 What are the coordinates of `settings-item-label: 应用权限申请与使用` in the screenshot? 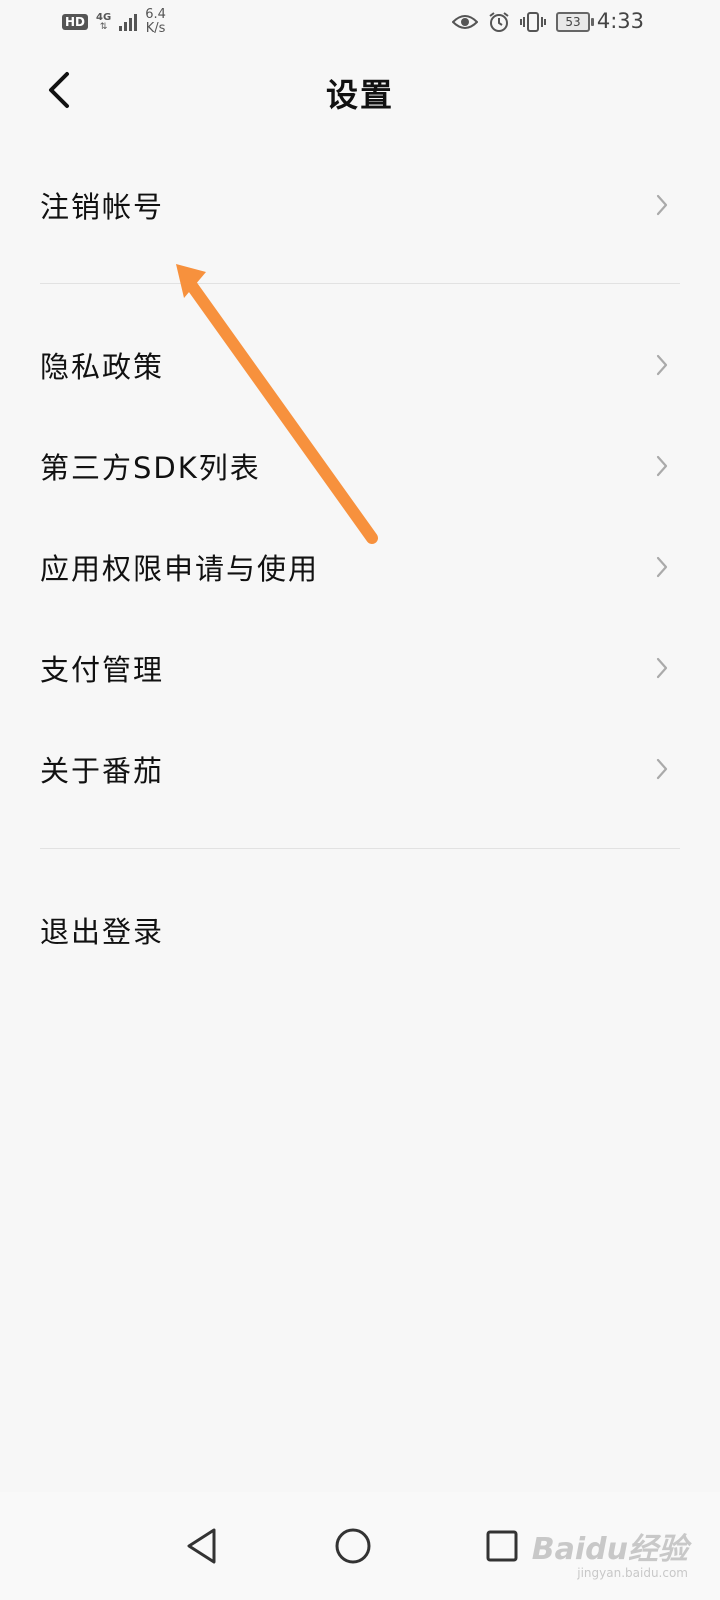 It's located at (180, 569).